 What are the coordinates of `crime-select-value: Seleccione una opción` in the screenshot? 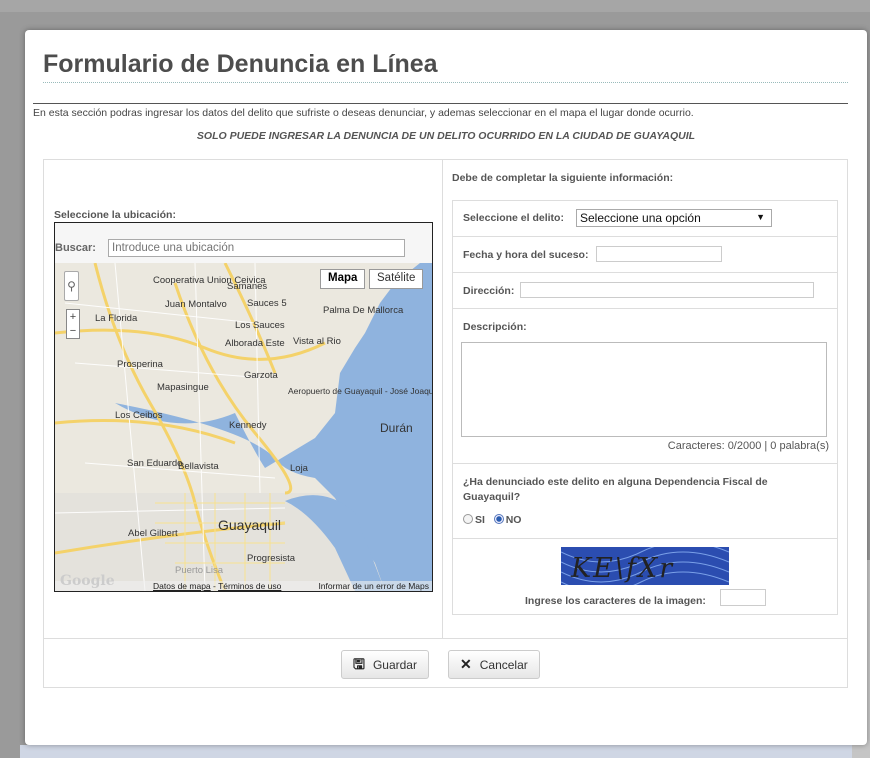 It's located at (640, 218).